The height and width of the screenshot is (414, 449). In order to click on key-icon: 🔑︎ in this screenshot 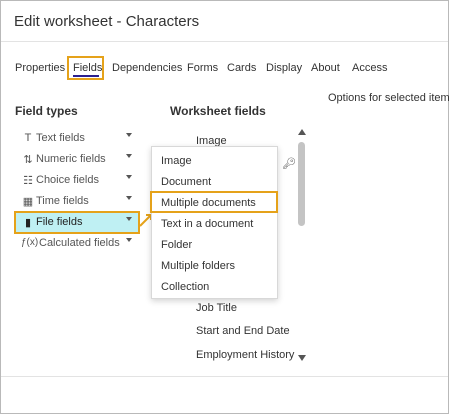, I will do `click(289, 164)`.